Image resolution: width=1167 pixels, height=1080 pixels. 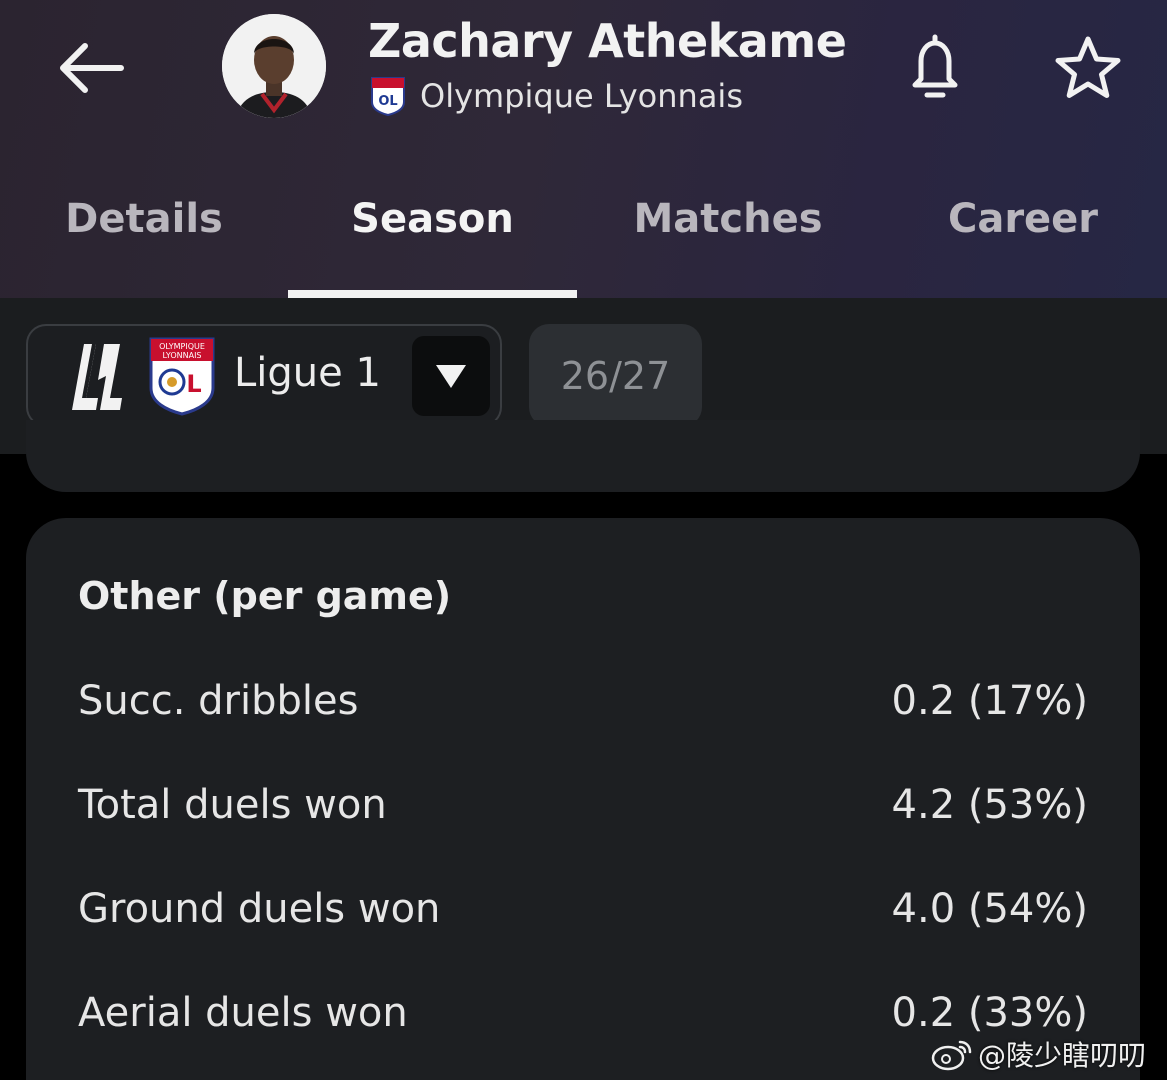 What do you see at coordinates (607, 41) in the screenshot?
I see `player-name: Zachary Athekame` at bounding box center [607, 41].